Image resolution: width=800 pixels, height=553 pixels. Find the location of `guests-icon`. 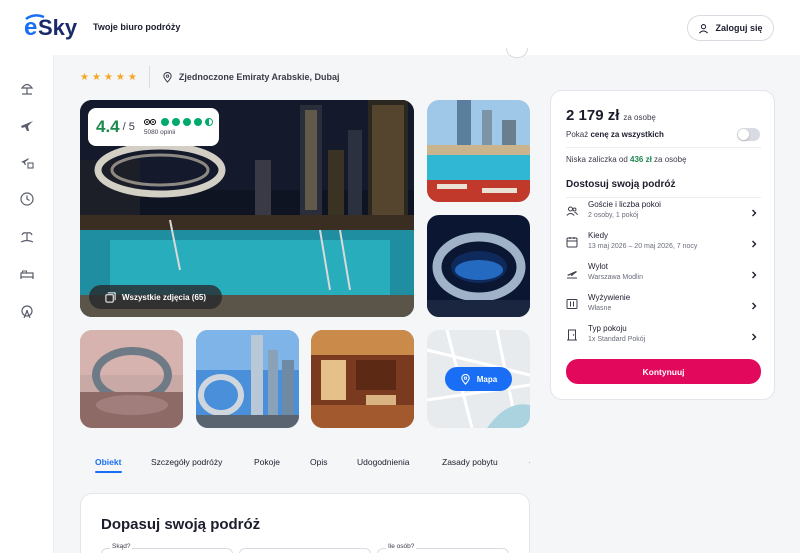

guests-icon is located at coordinates (572, 210).